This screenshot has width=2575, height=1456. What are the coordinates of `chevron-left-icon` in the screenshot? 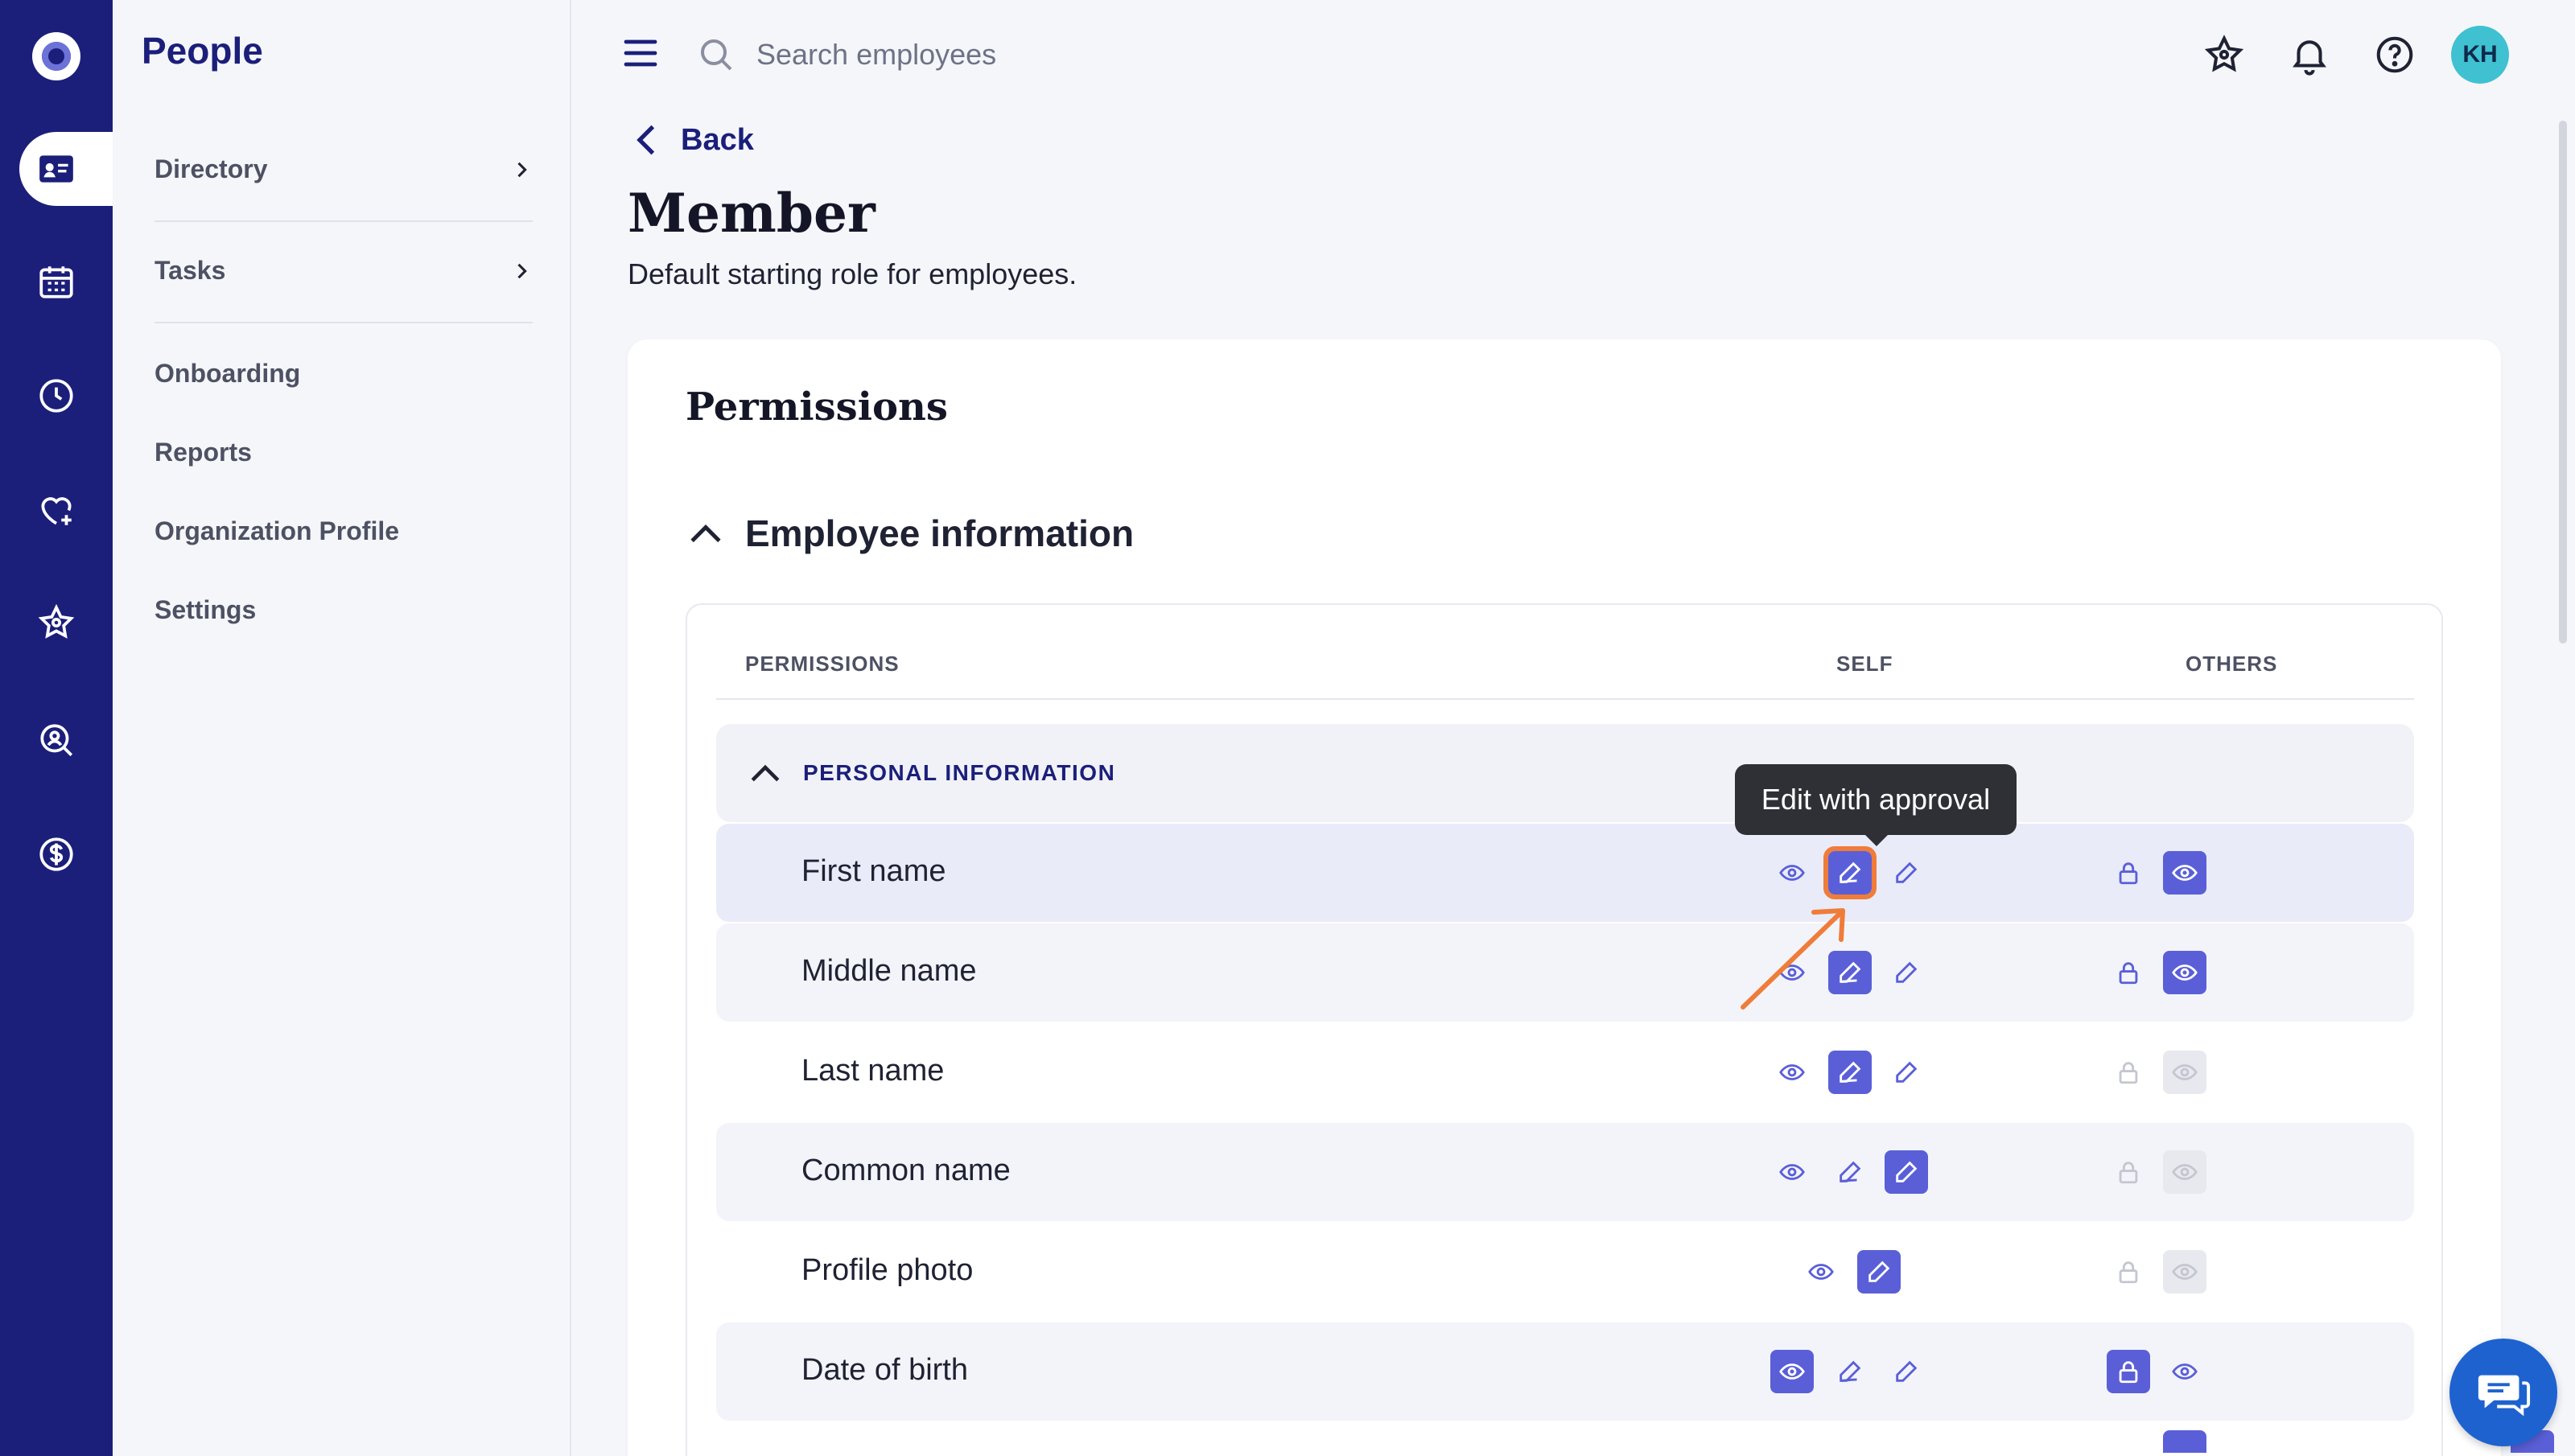 It's located at (646, 140).